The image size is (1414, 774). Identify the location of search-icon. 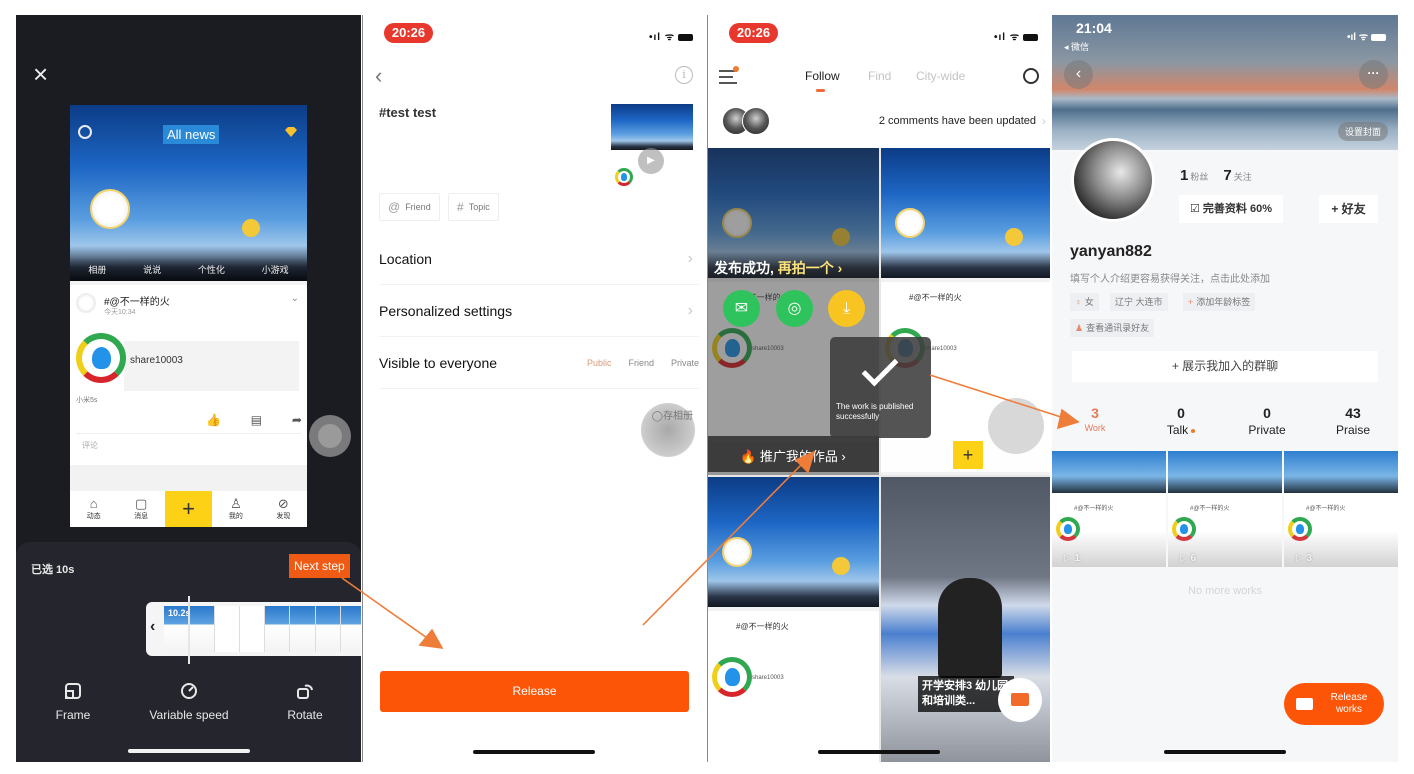
(1031, 76).